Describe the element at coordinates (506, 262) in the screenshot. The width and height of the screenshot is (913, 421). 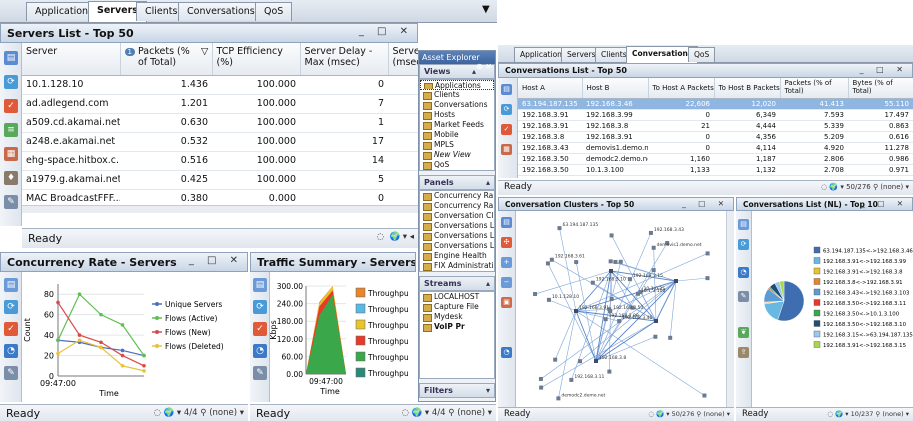
I see `zoom-in-icon: +` at that location.